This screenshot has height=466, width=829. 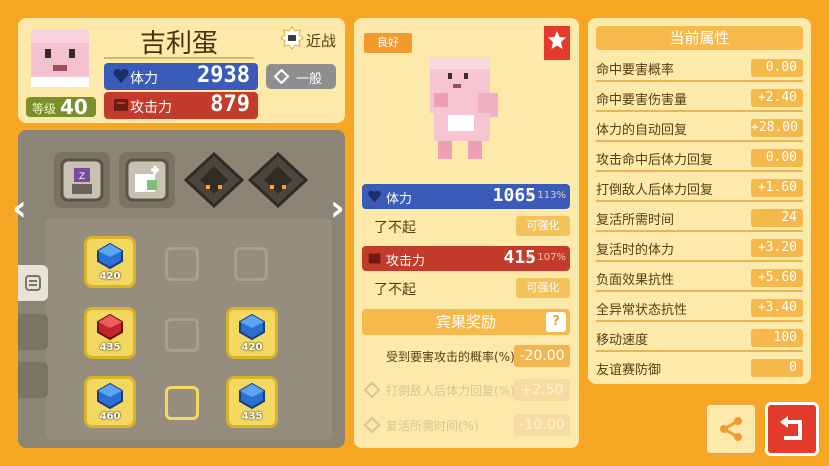 What do you see at coordinates (60, 58) in the screenshot?
I see `pokemon-avatar` at bounding box center [60, 58].